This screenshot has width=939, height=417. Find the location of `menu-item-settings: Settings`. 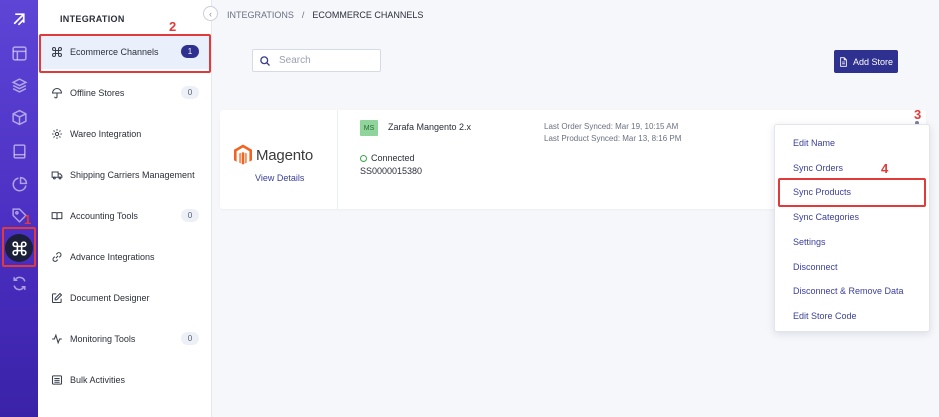

menu-item-settings: Settings is located at coordinates (809, 242).